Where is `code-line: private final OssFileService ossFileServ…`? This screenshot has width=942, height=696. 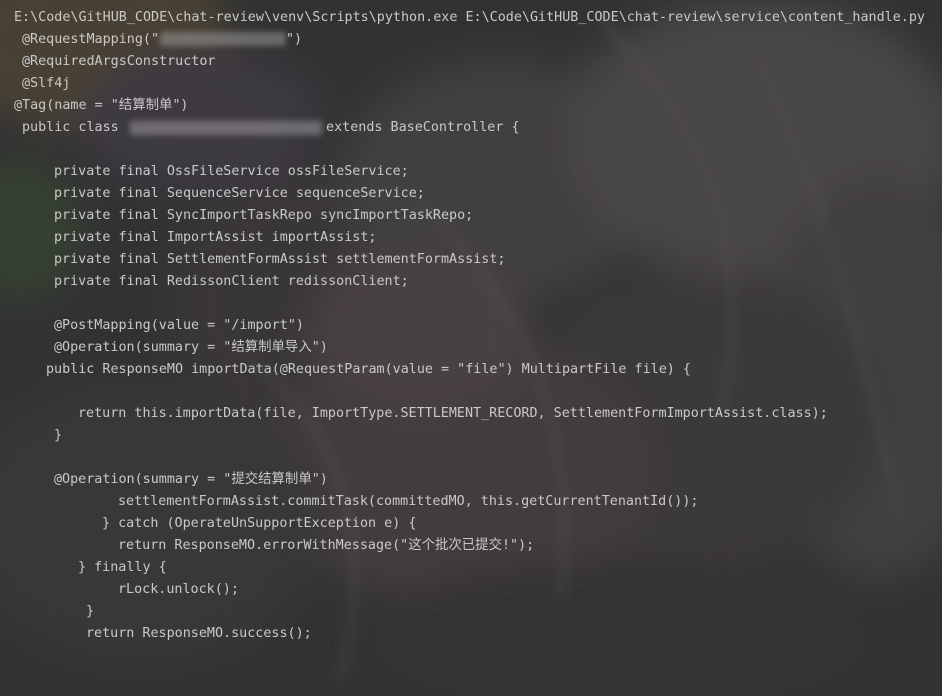 code-line: private final OssFileService ossFileServ… is located at coordinates (231, 171).